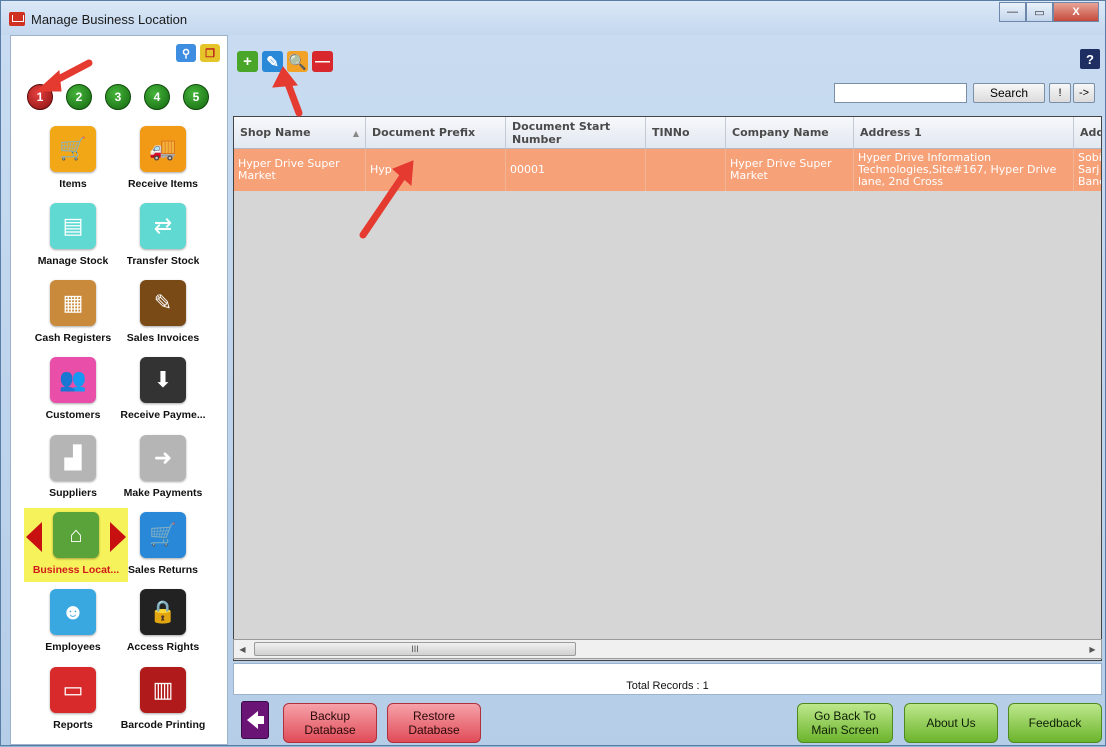  Describe the element at coordinates (790, 170) in the screenshot. I see `cell-company-name: Hyper Drive Super Market` at that location.